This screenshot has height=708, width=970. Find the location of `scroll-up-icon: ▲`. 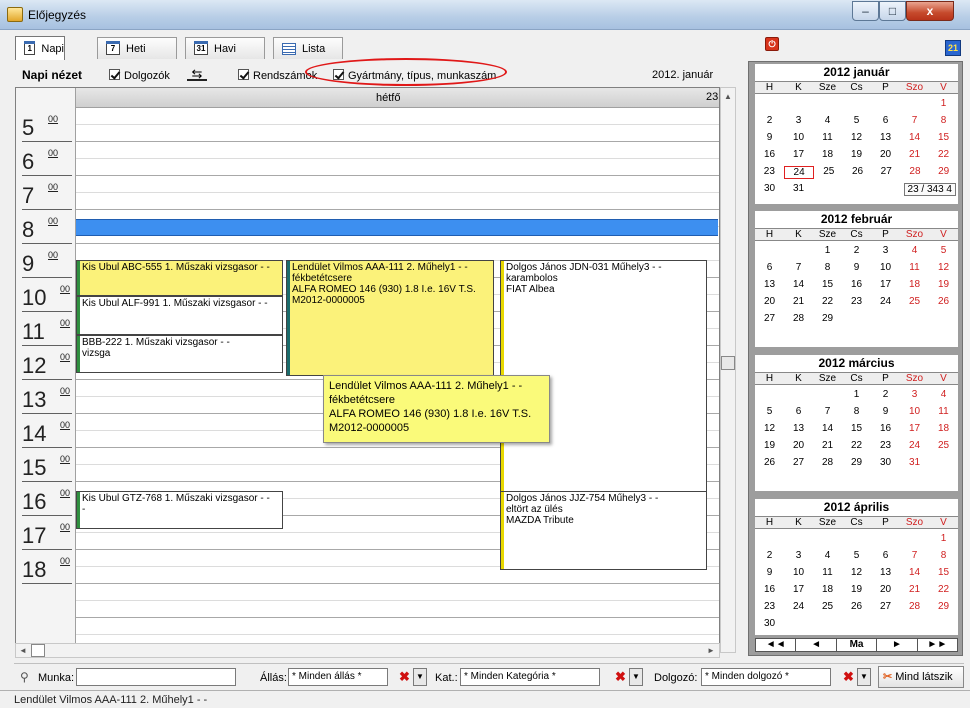

scroll-up-icon: ▲ is located at coordinates (728, 97).